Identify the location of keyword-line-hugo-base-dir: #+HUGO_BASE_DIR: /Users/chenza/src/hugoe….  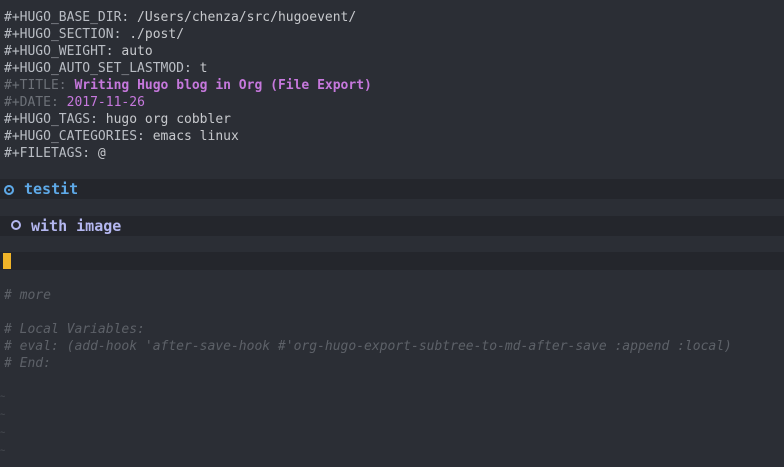
(180, 17).